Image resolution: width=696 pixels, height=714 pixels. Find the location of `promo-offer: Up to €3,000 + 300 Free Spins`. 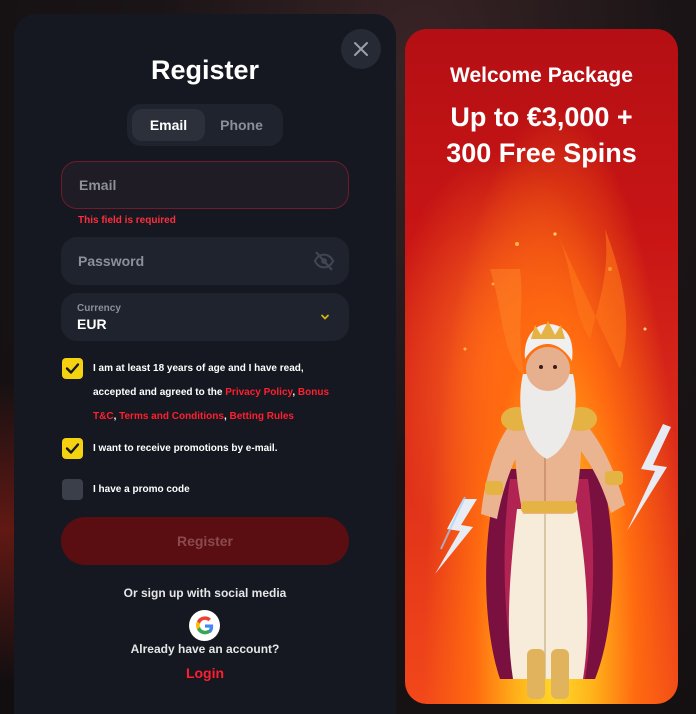

promo-offer: Up to €3,000 + 300 Free Spins is located at coordinates (541, 135).